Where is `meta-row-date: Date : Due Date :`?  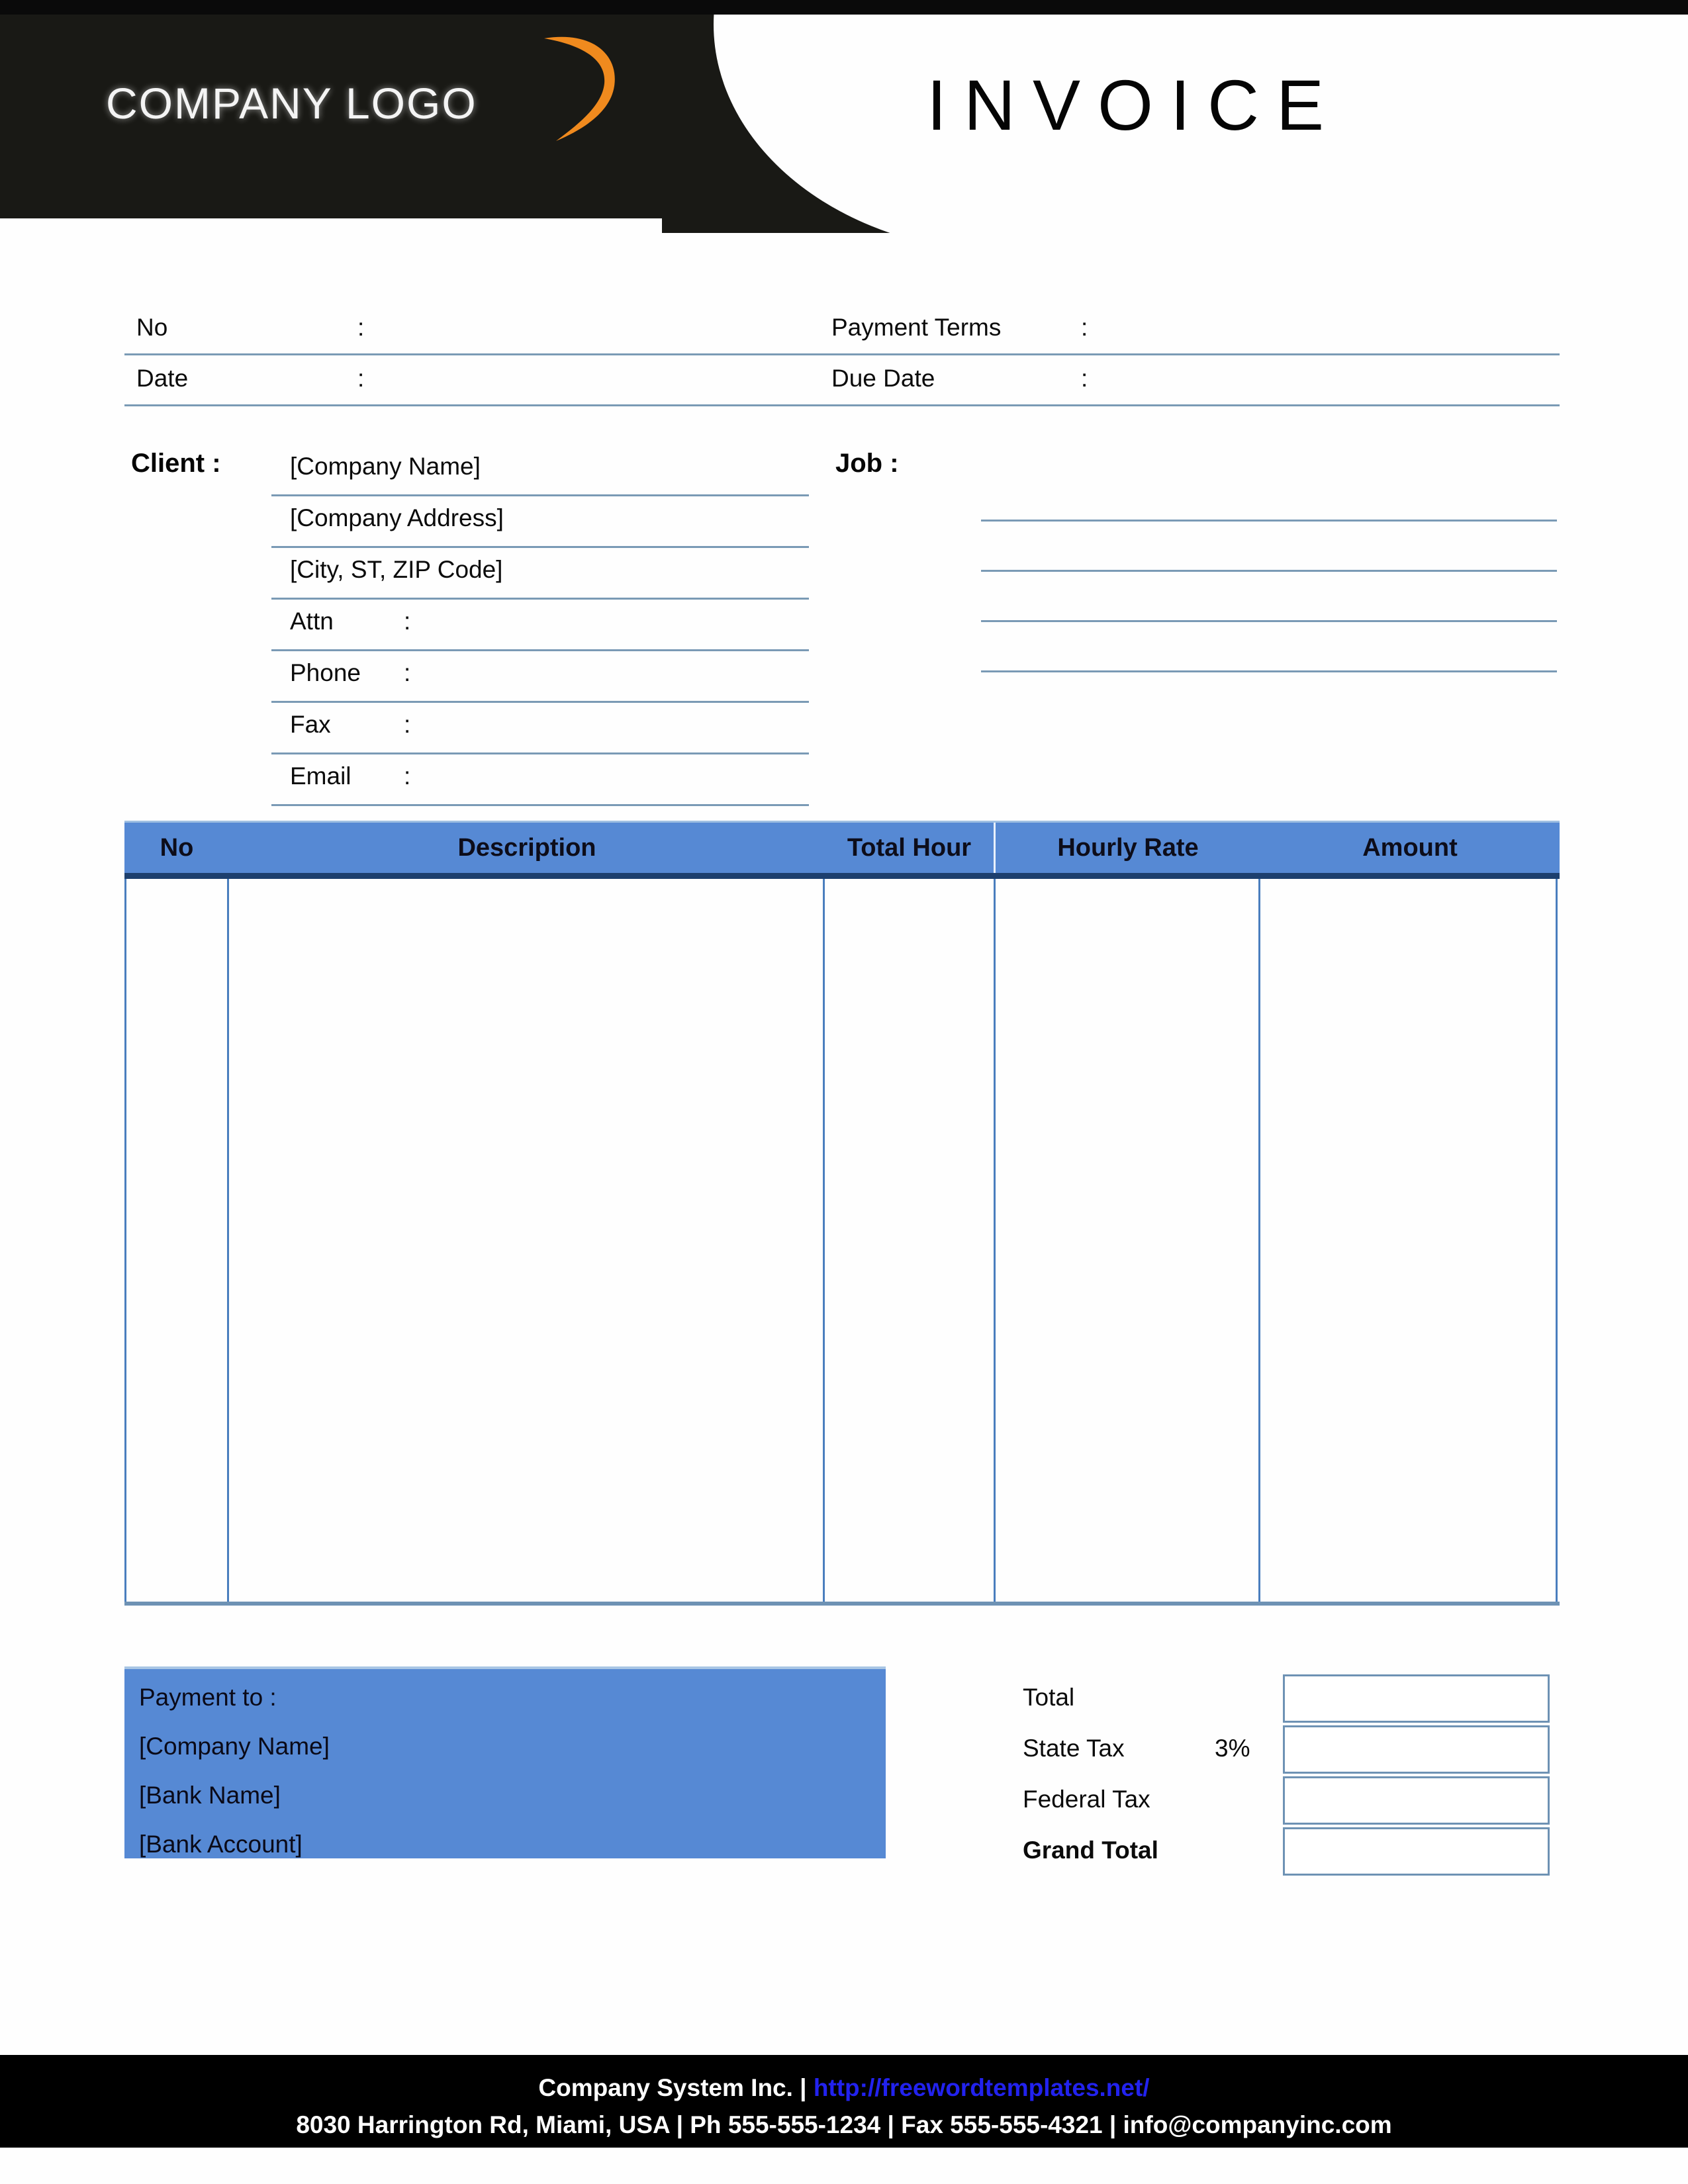 meta-row-date: Date : Due Date : is located at coordinates (842, 380).